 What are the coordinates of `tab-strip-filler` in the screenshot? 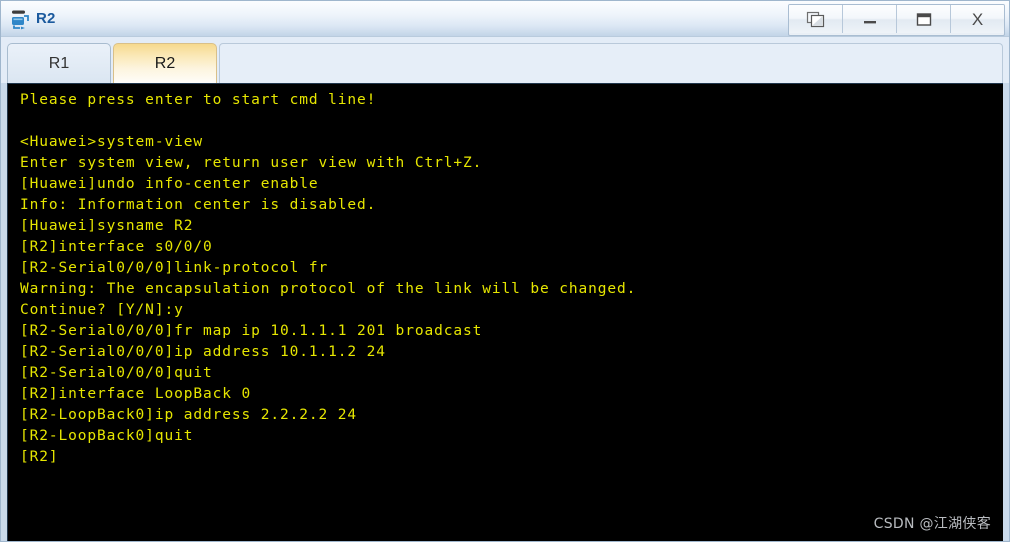 It's located at (611, 63).